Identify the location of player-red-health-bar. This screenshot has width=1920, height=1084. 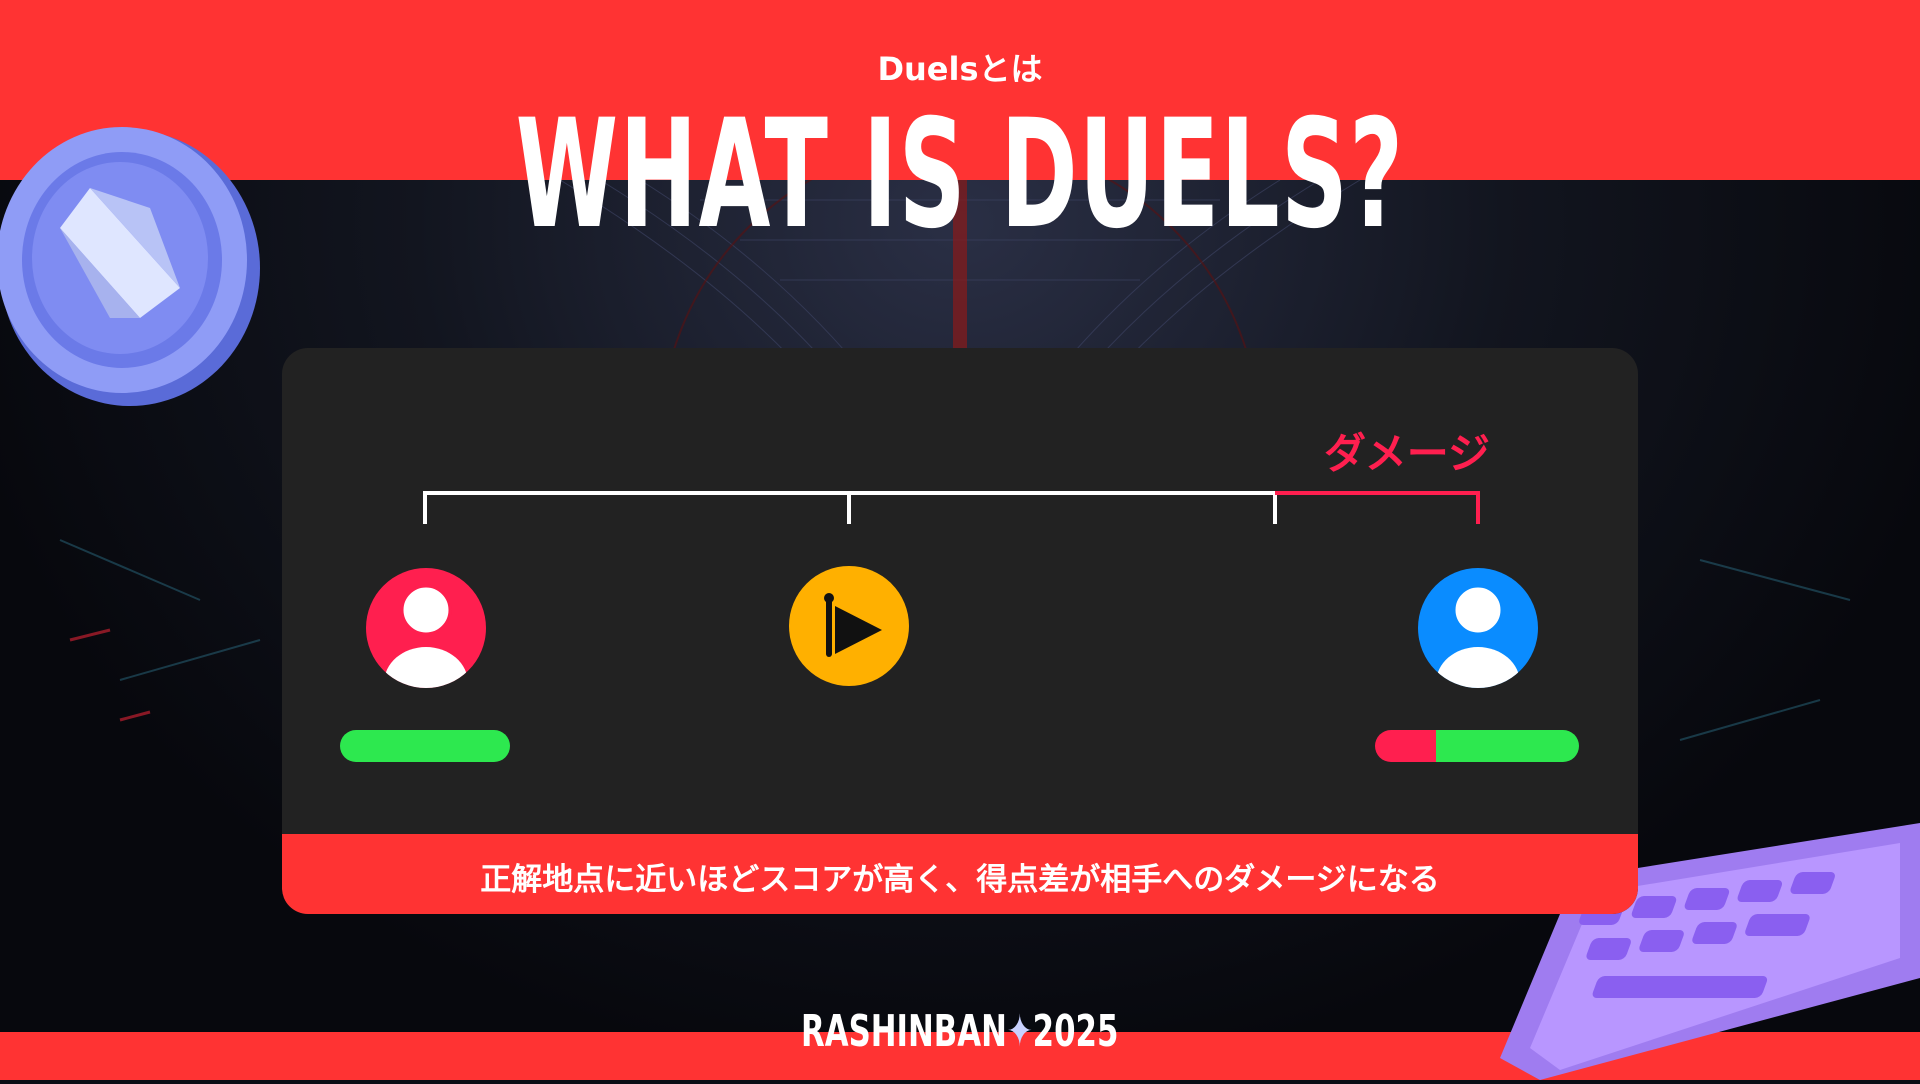
(425, 746).